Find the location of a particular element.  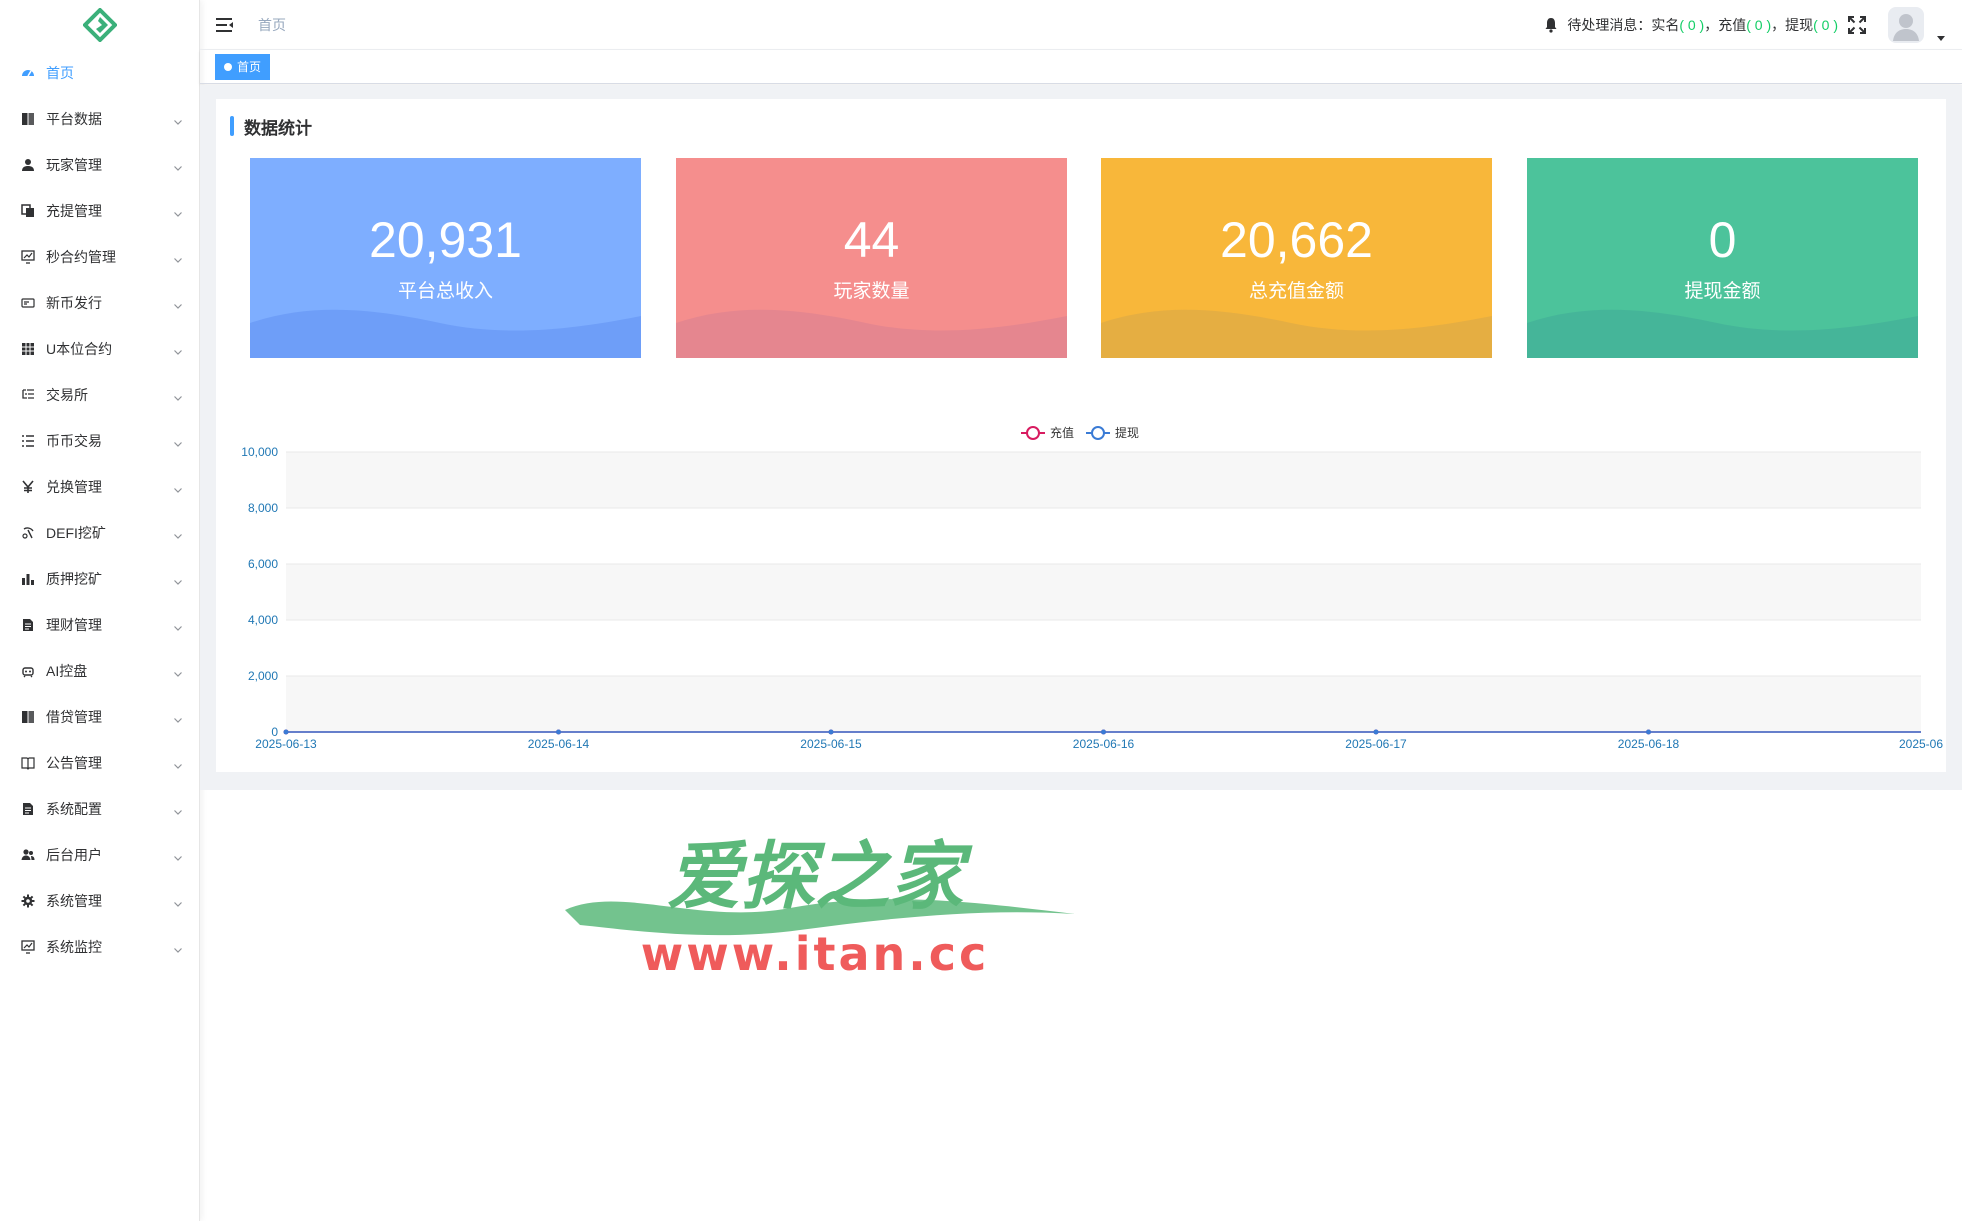

sidebar-item-label: 充提管理 is located at coordinates (74, 211).